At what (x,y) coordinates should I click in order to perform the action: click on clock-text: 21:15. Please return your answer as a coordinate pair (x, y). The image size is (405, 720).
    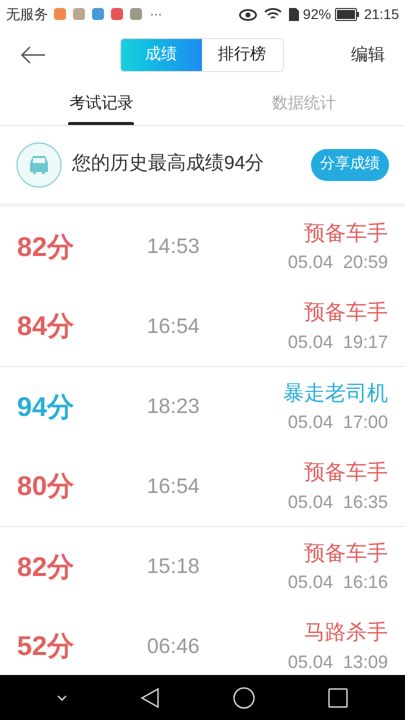
    Looking at the image, I should click on (381, 14).